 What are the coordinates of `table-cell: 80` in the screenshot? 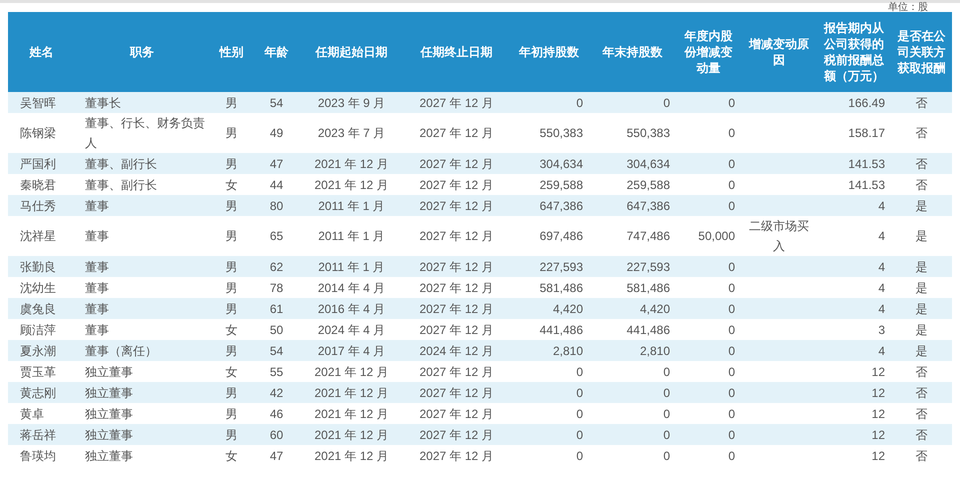 It's located at (276, 205).